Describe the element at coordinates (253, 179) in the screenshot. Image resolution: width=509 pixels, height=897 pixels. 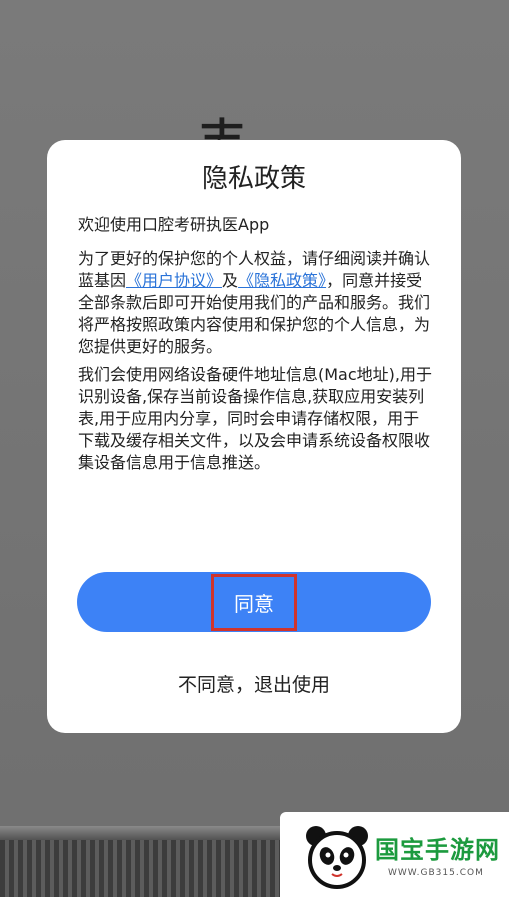
I see `dialog-title: 隐私政策` at that location.